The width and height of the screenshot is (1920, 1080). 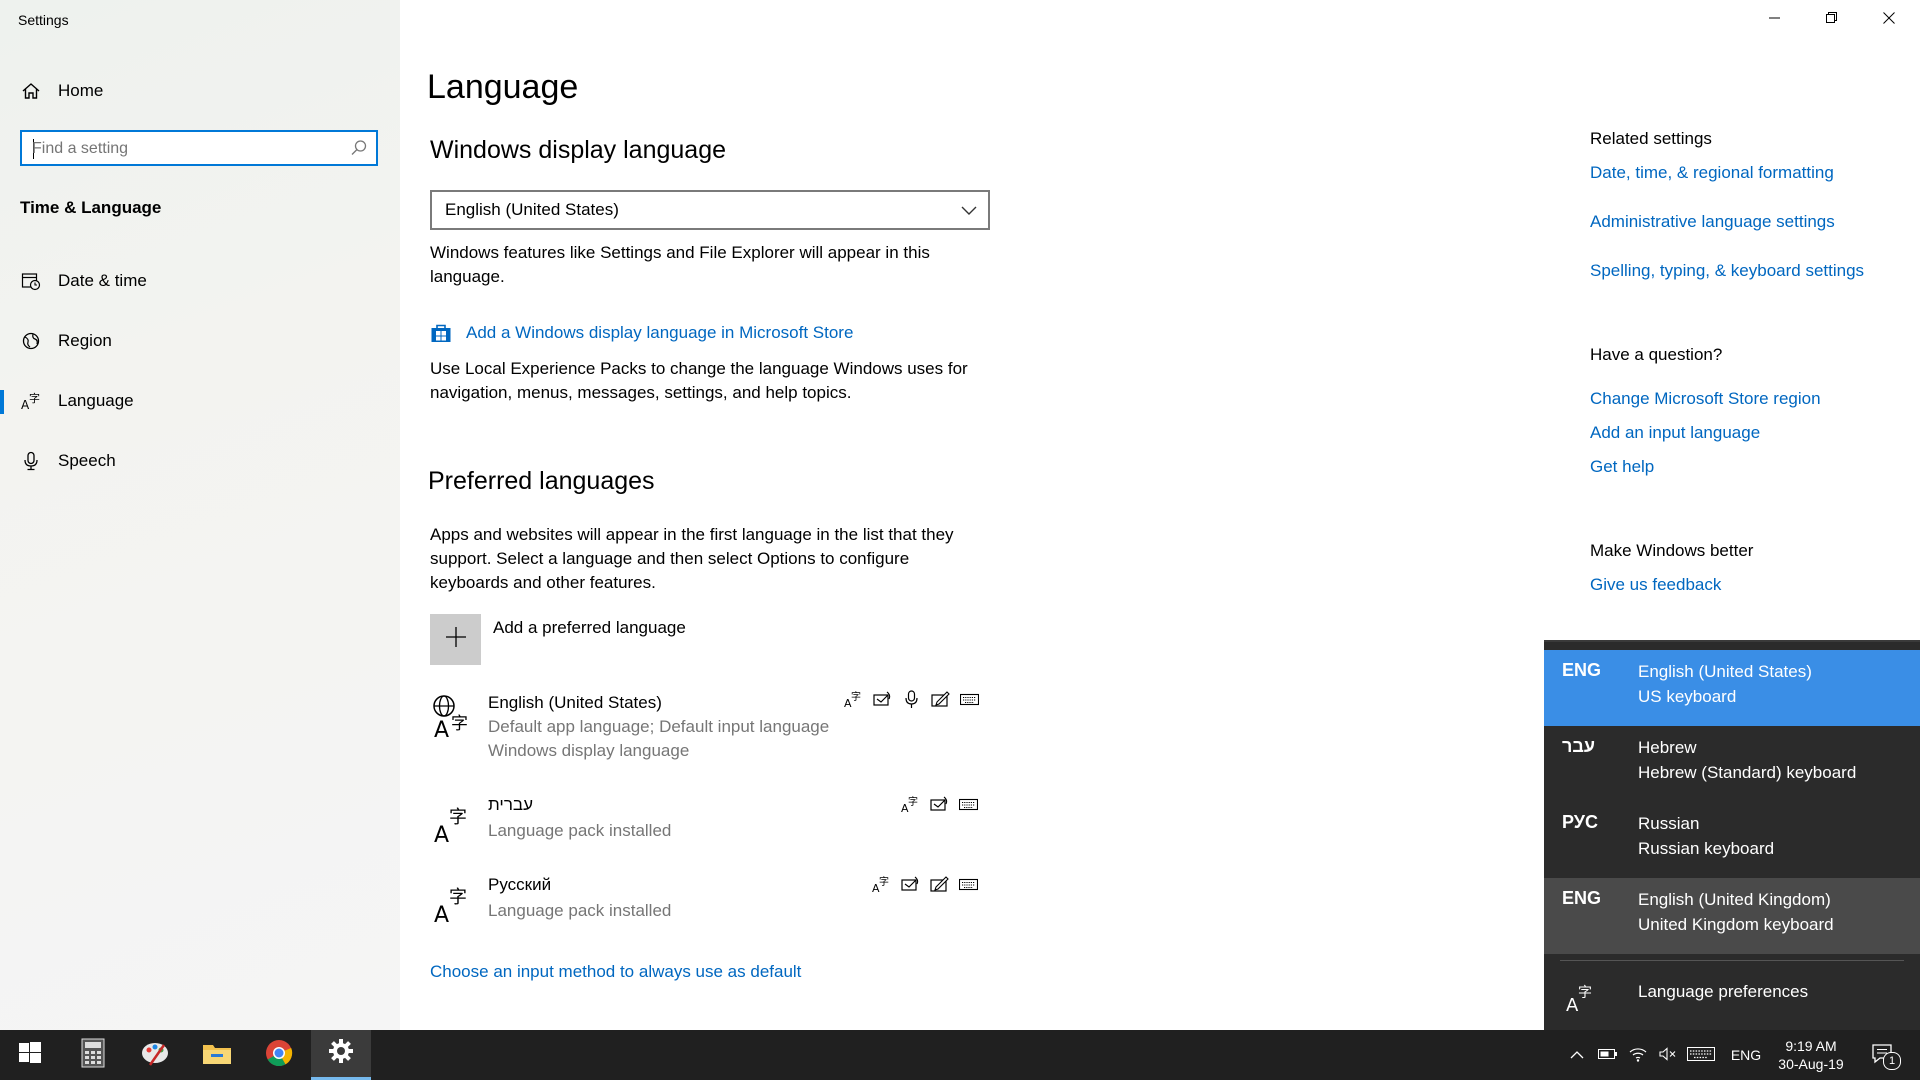 What do you see at coordinates (359, 150) in the screenshot?
I see `search-icon` at bounding box center [359, 150].